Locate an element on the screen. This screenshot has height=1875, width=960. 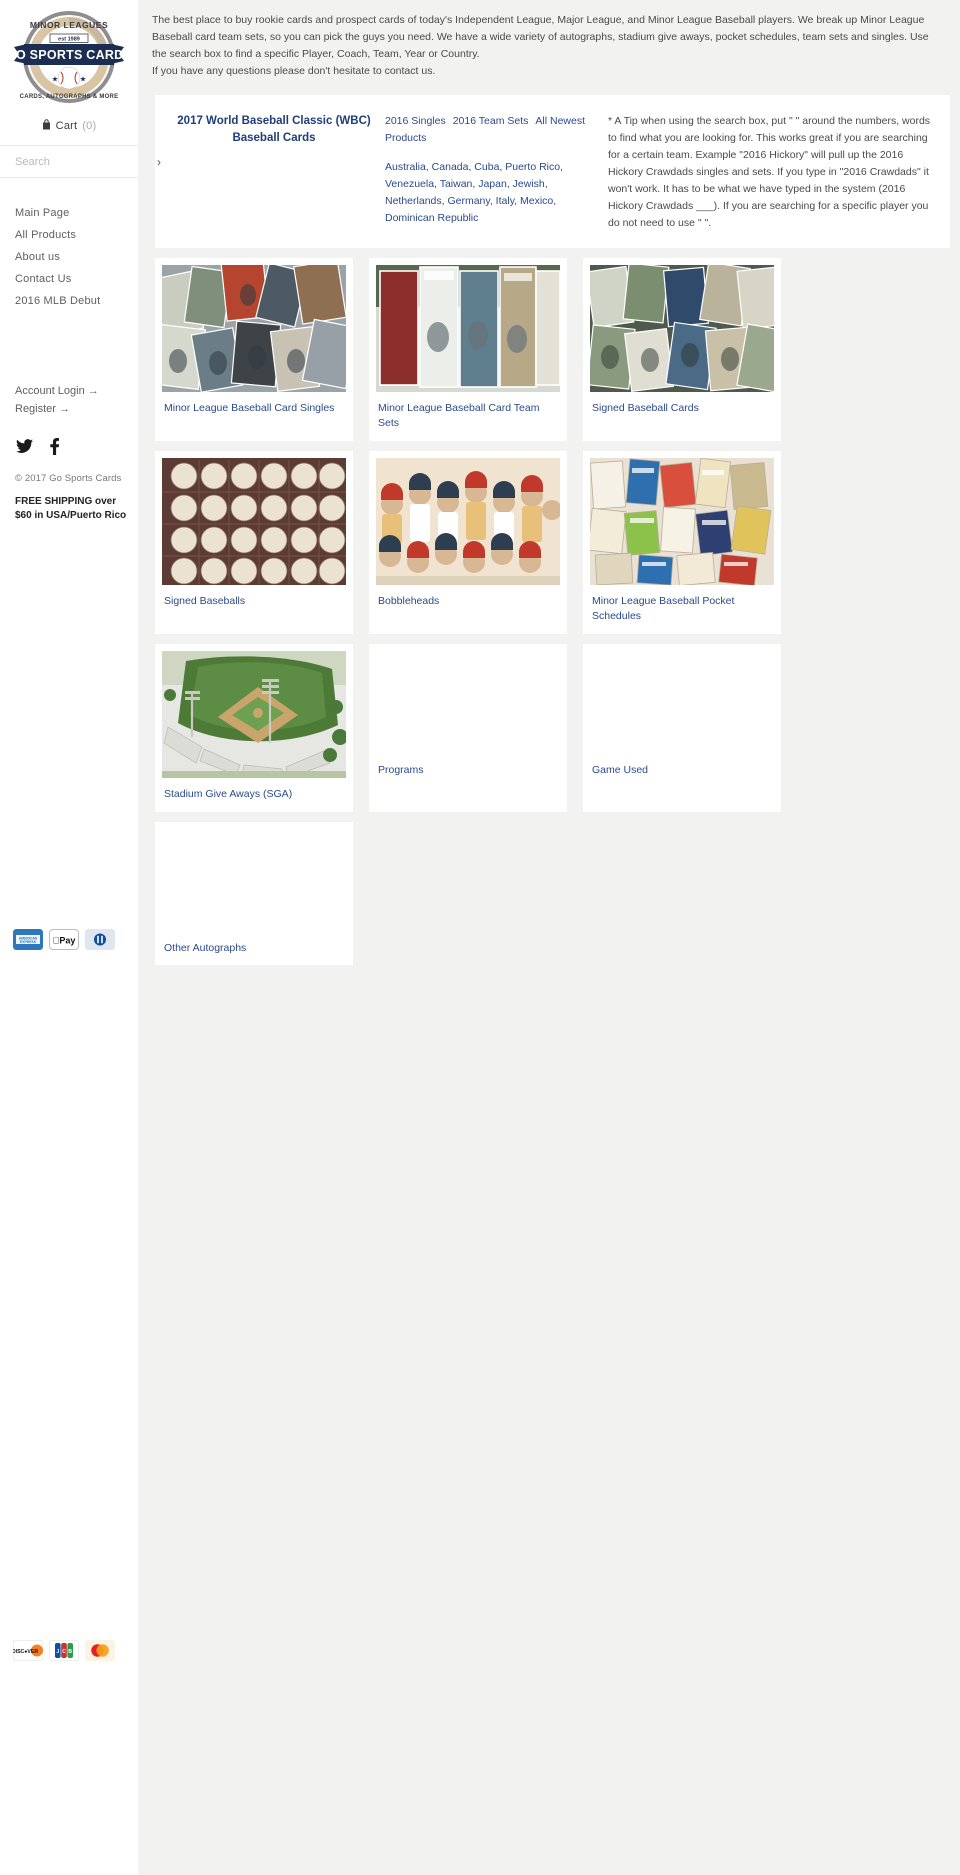
jcb-icon: JCB is located at coordinates (64, 1650).